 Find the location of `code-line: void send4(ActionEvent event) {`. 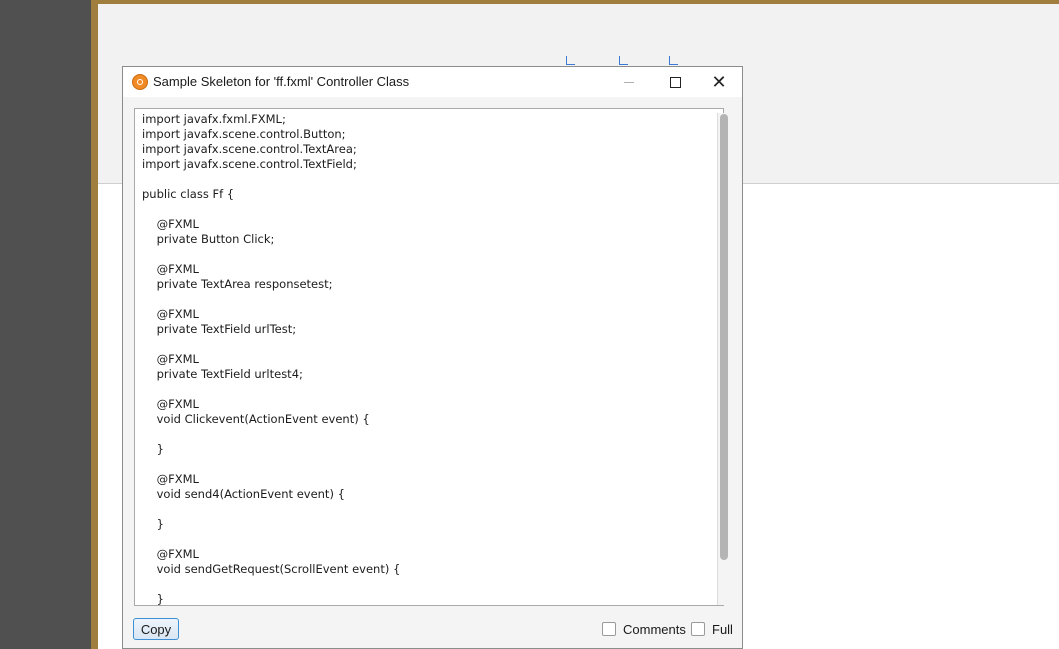

code-line: void send4(ActionEvent event) { is located at coordinates (243, 494).